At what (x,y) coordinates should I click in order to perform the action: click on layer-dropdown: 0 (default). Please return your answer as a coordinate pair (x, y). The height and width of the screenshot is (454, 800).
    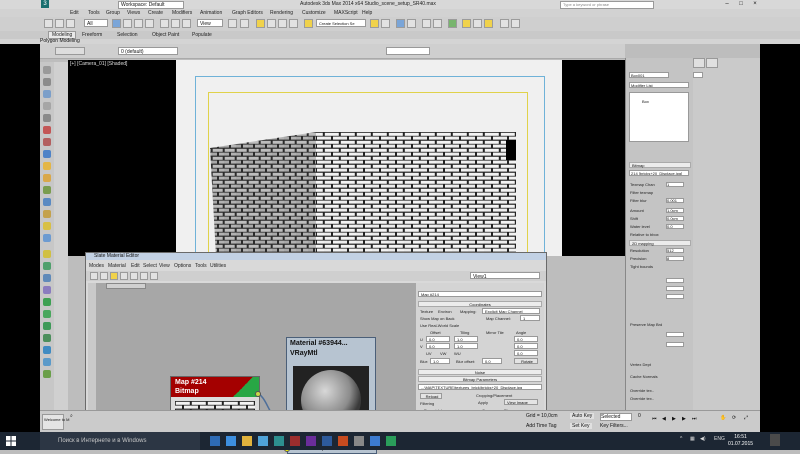
    Looking at the image, I should click on (148, 51).